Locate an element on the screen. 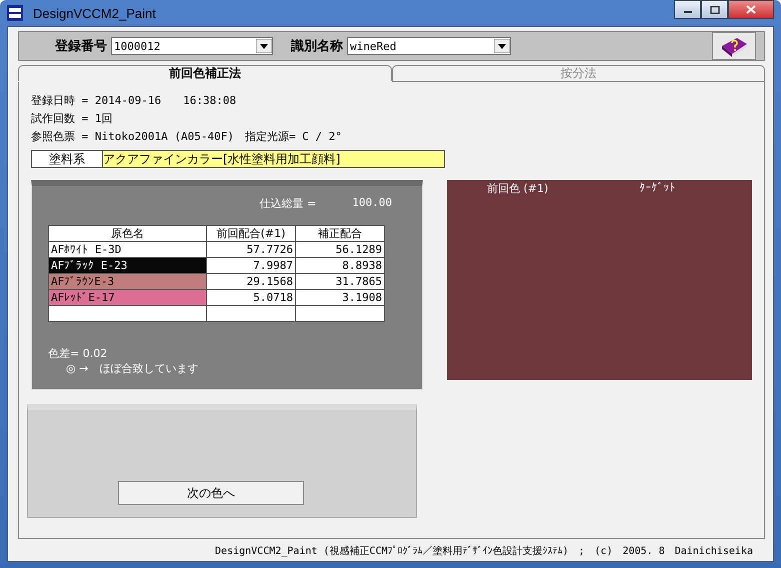 Image resolution: width=781 pixels, height=568 pixels. next-color-button: 次の色へ is located at coordinates (211, 493).